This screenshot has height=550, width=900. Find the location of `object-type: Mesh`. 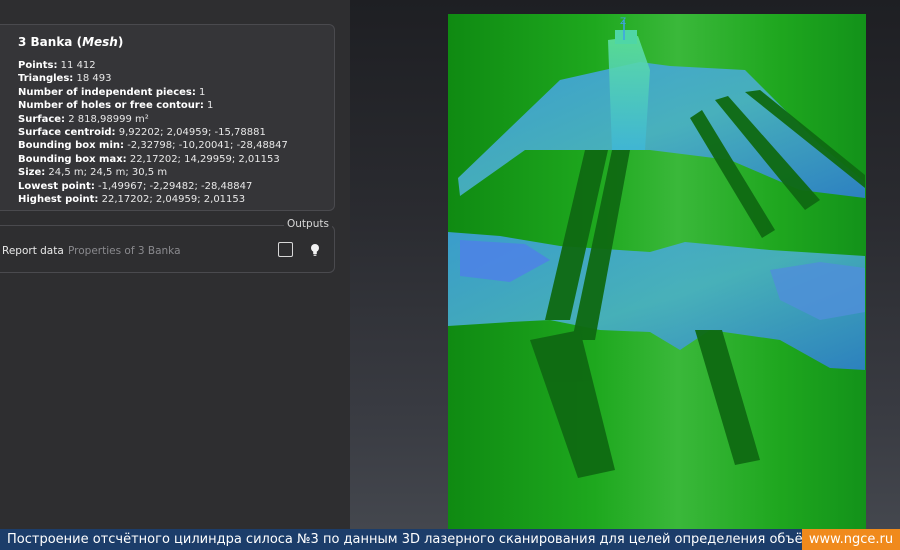

object-type: Mesh is located at coordinates (100, 42).